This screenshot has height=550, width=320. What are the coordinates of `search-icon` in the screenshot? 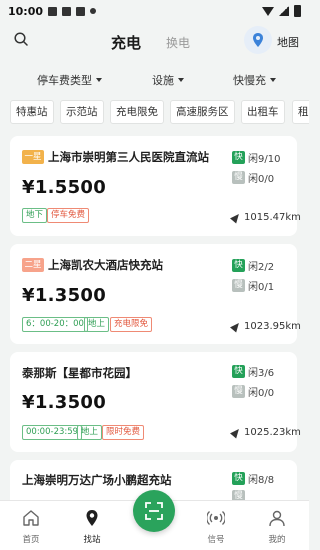 It's located at (21, 39).